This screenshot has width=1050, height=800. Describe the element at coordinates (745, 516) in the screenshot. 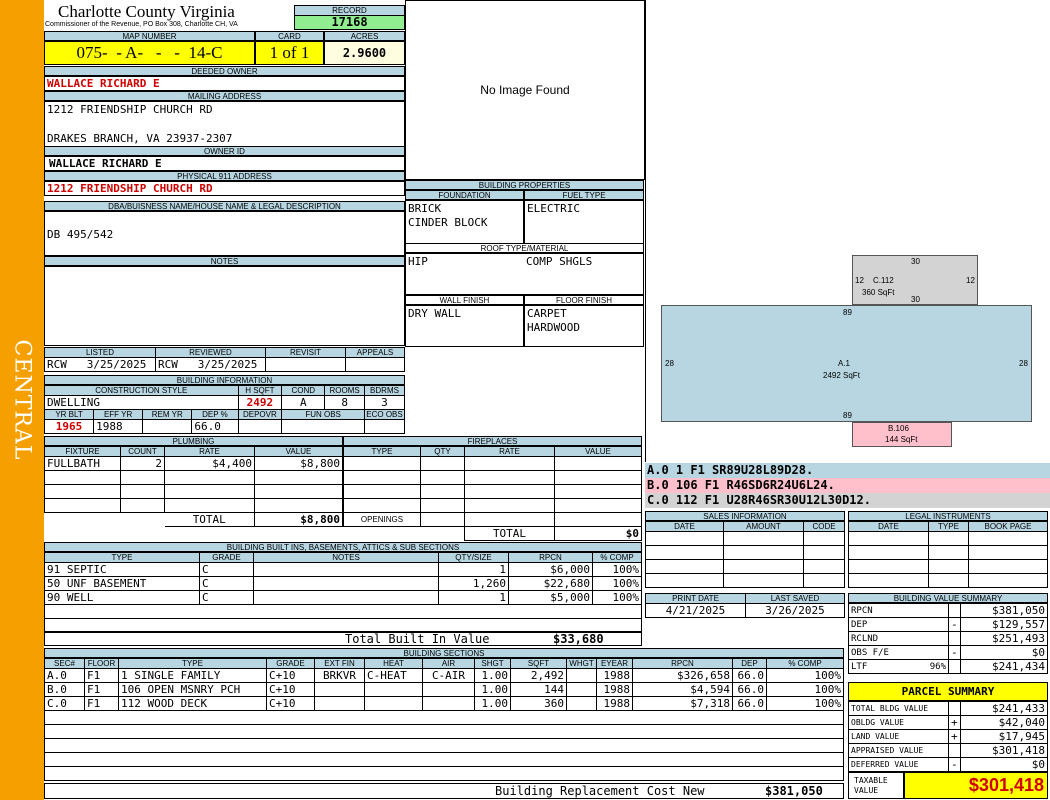

I see `sales-label: SALES INFORMATION` at that location.